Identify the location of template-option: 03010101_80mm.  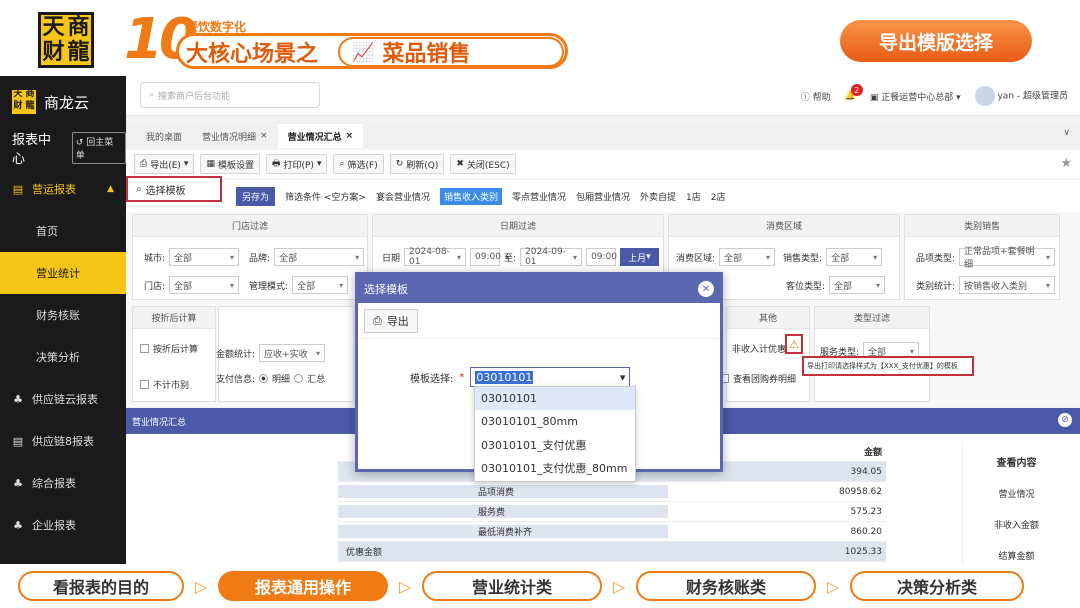
(555, 421).